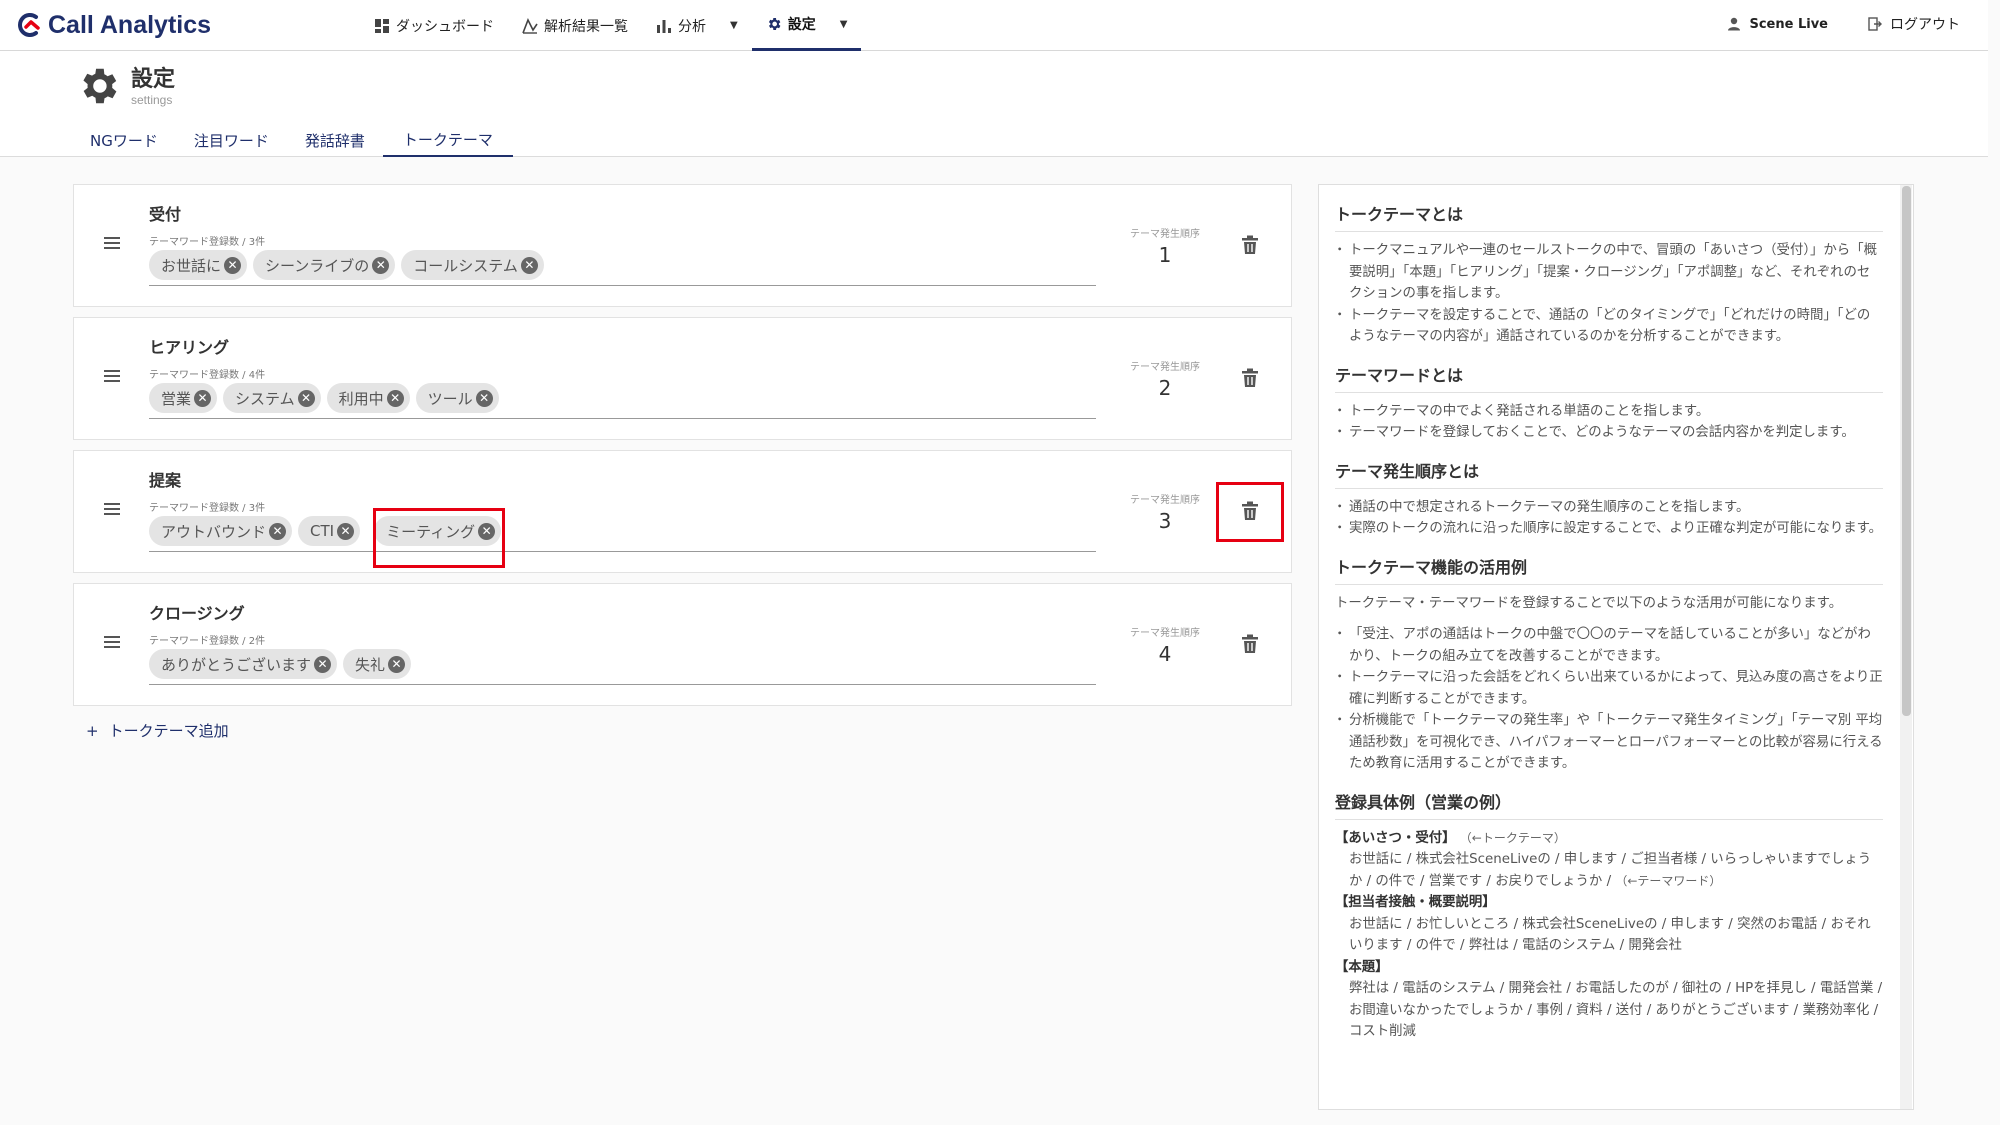 Image resolution: width=2000 pixels, height=1125 pixels. I want to click on help-heading-use-cases: トークテーマ機能の活用例, so click(1609, 569).